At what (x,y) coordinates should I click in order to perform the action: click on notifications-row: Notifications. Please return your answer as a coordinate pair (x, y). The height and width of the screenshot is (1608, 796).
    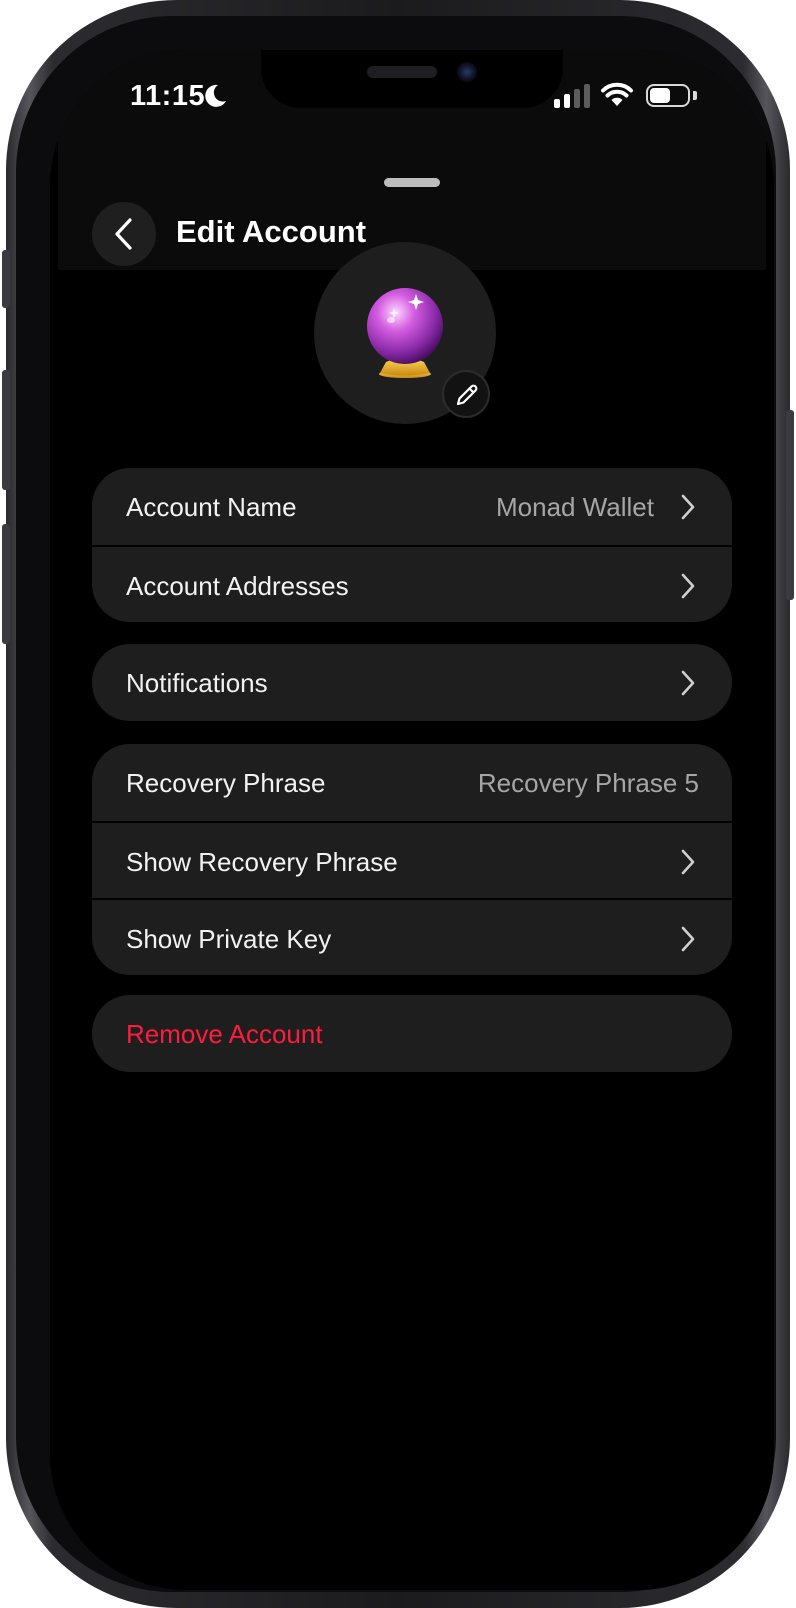
    Looking at the image, I should click on (412, 682).